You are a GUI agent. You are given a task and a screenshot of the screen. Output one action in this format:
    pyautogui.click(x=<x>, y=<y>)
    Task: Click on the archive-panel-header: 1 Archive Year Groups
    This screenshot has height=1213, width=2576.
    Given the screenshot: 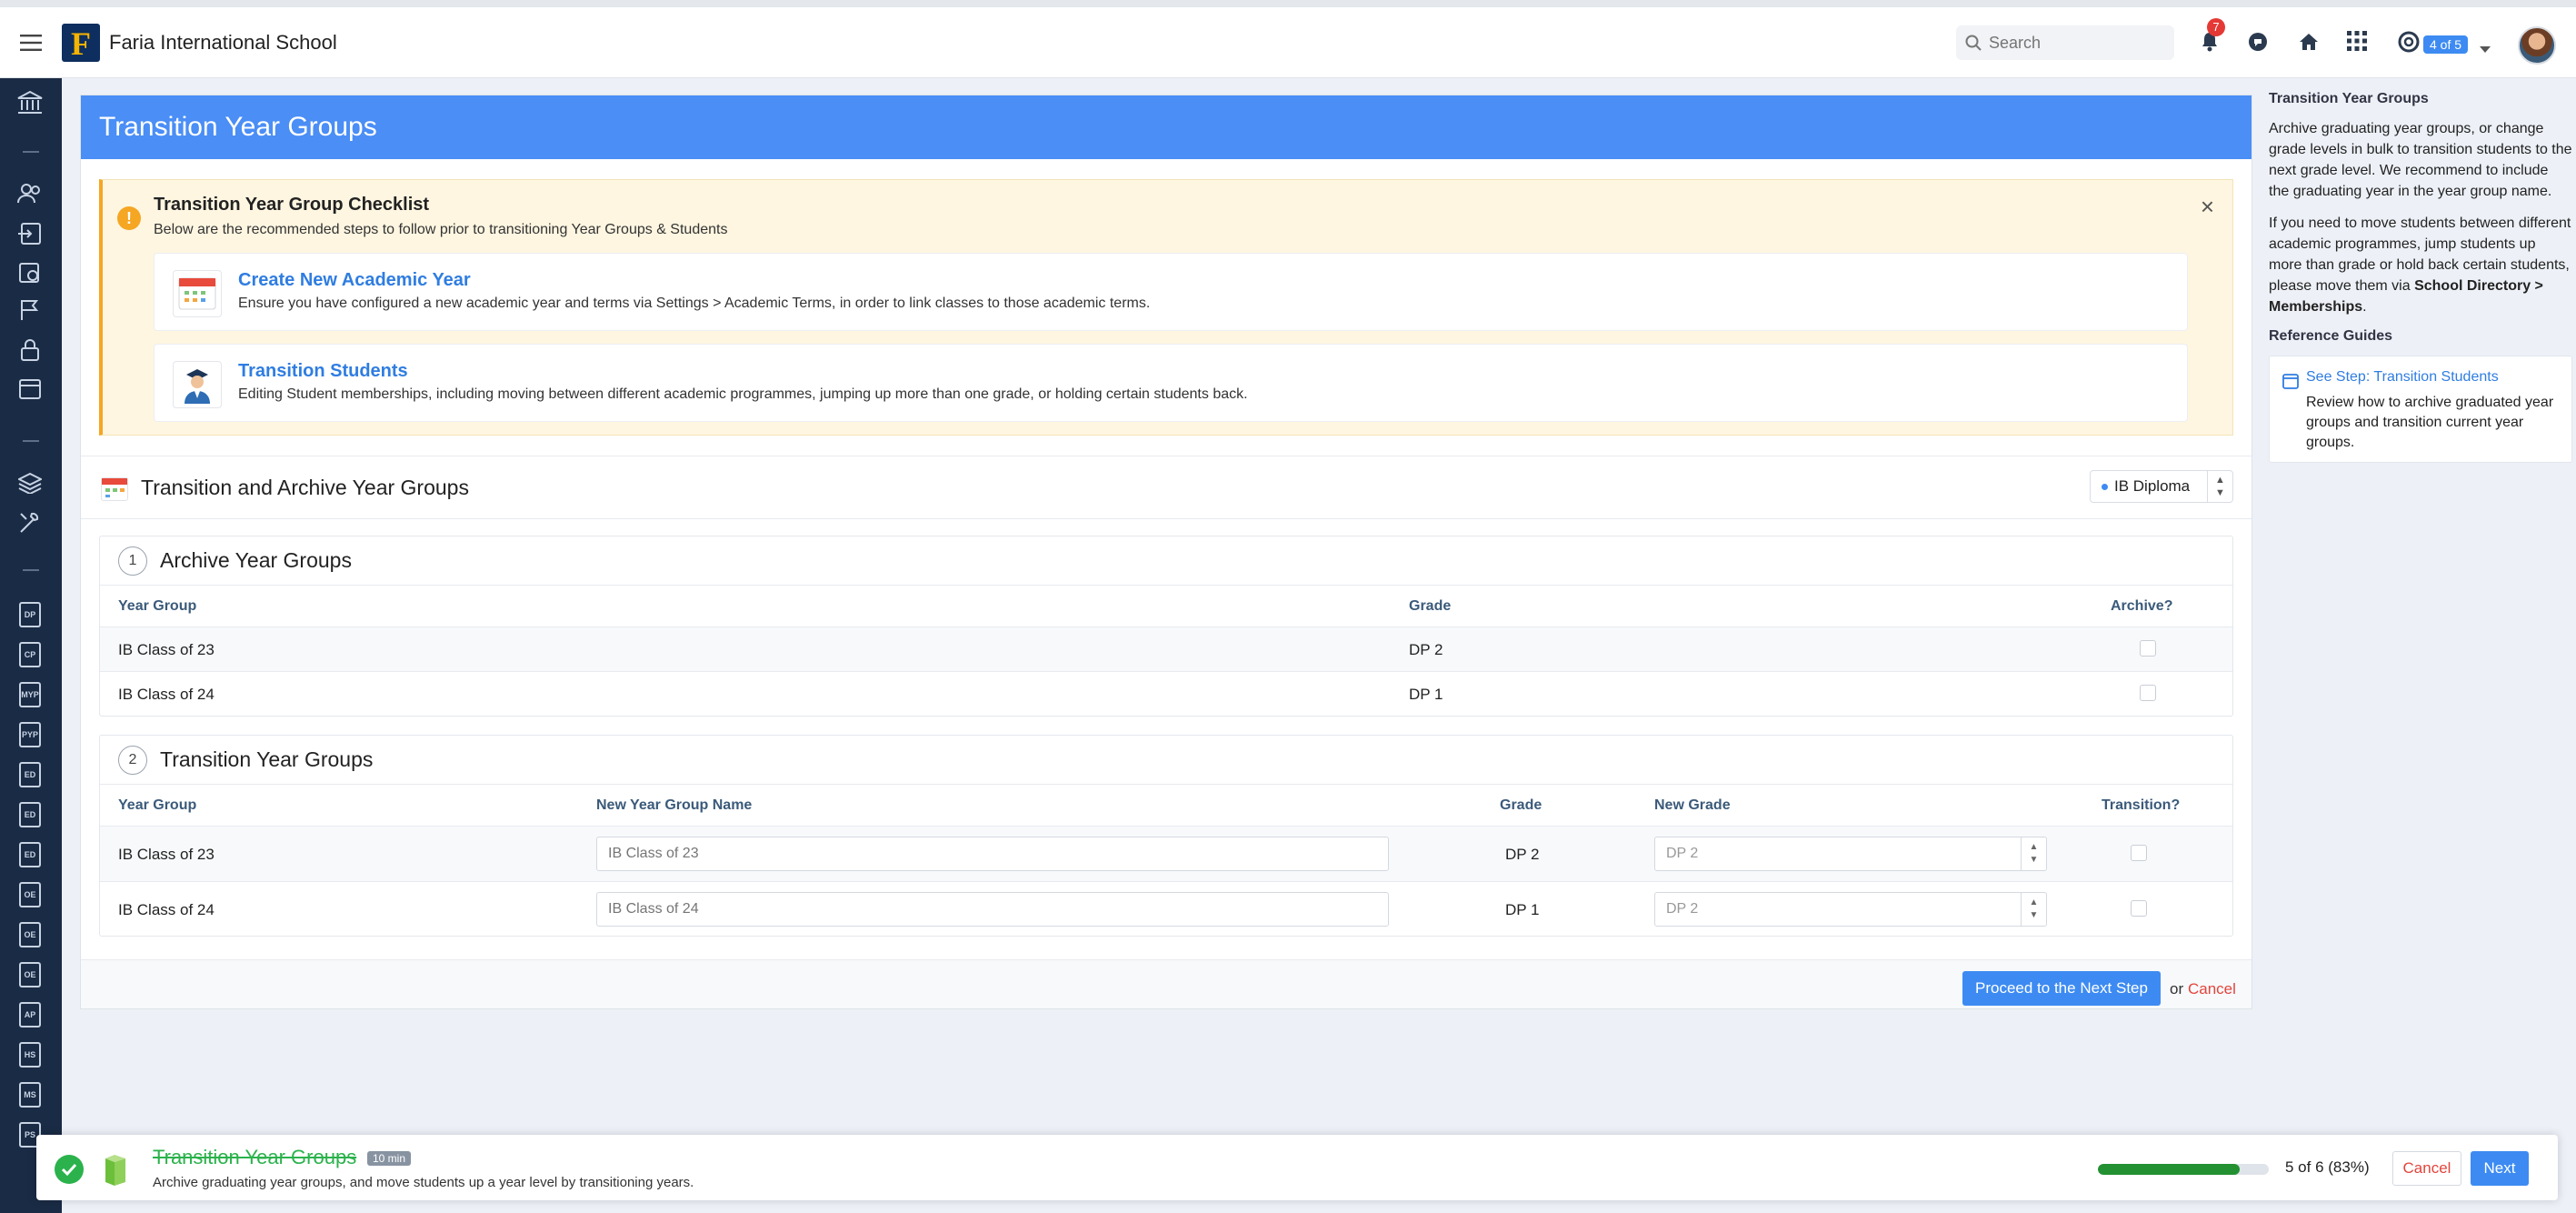 What is the action you would take?
    pyautogui.click(x=1166, y=561)
    